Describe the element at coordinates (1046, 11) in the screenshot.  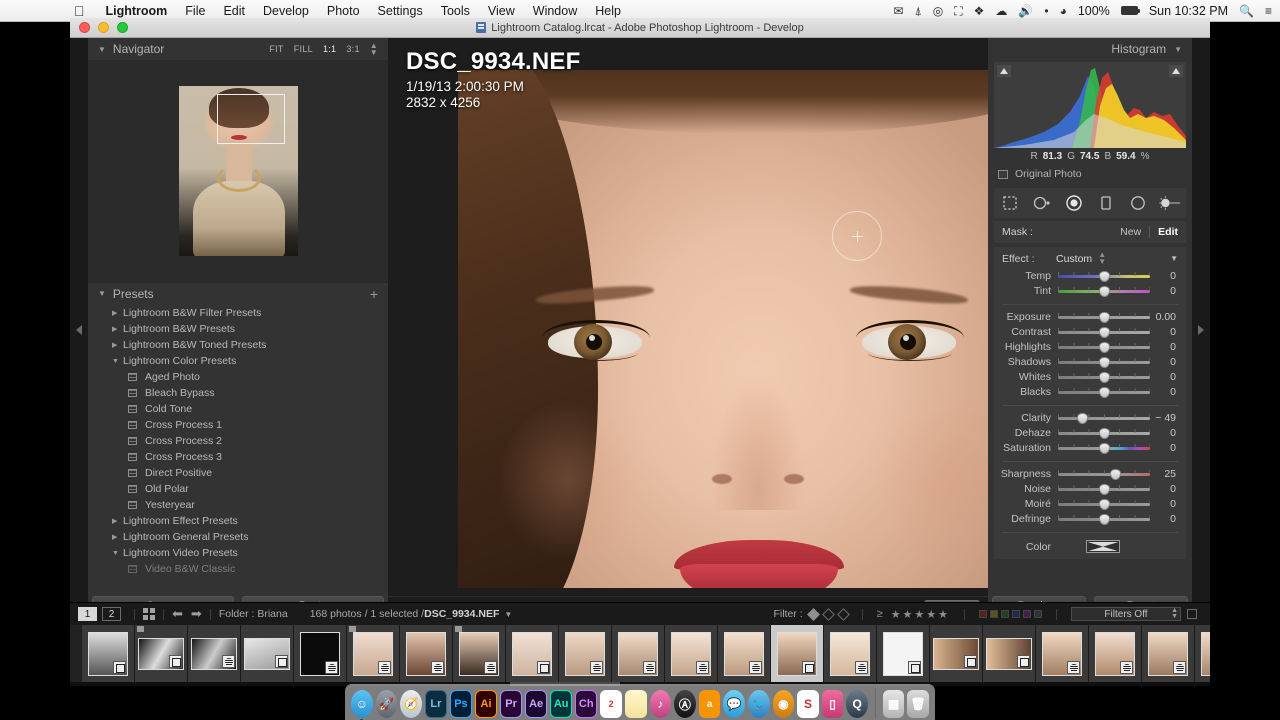
I see `bluetooth-icon: •` at that location.